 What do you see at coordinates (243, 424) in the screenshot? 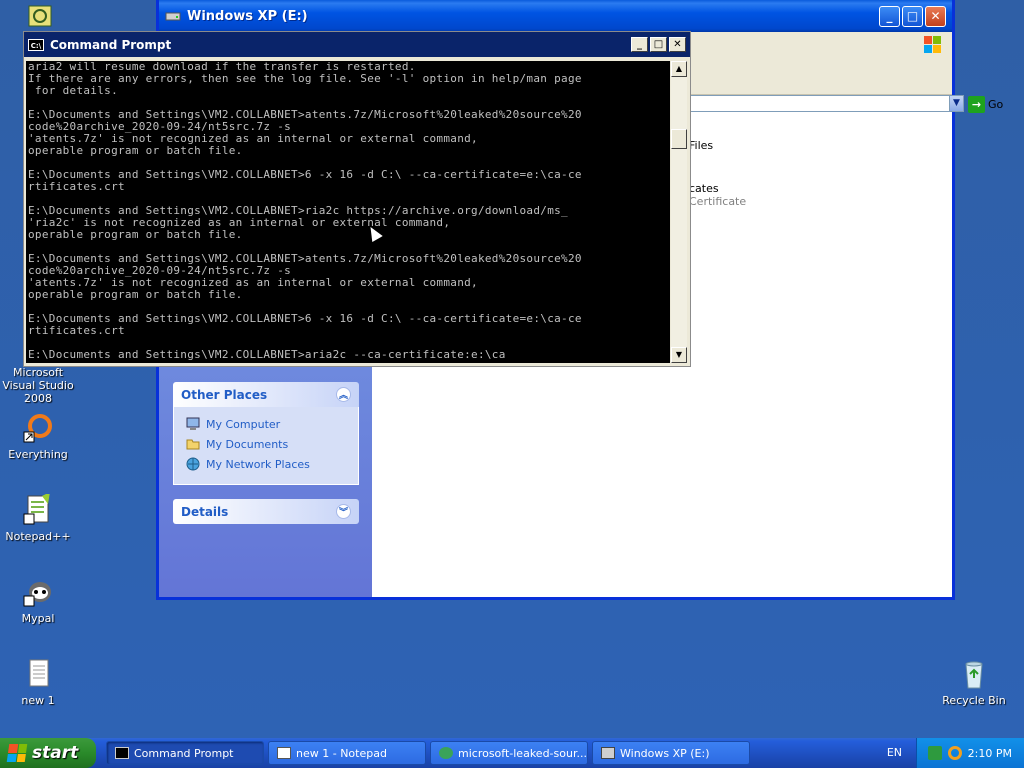
I see `link-label: My Computer` at bounding box center [243, 424].